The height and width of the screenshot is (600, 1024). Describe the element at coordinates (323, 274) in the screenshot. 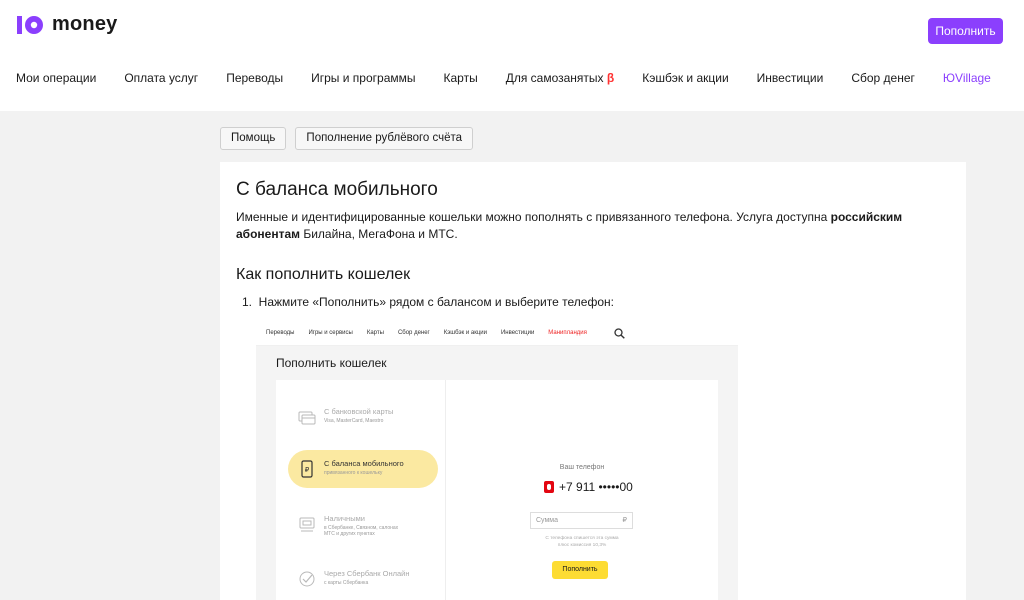

I see `section-title: Как пополнить кошелек` at that location.